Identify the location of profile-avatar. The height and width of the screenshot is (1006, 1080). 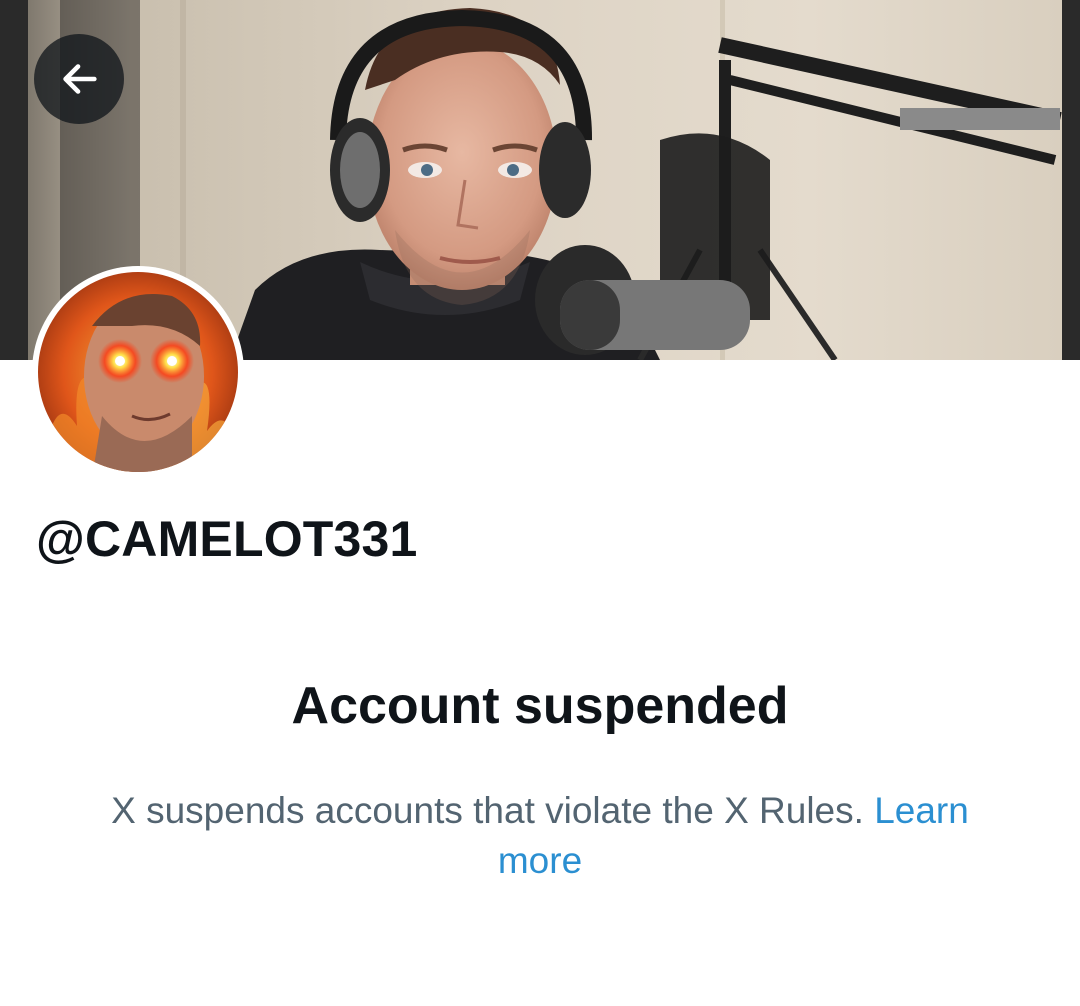
(138, 372).